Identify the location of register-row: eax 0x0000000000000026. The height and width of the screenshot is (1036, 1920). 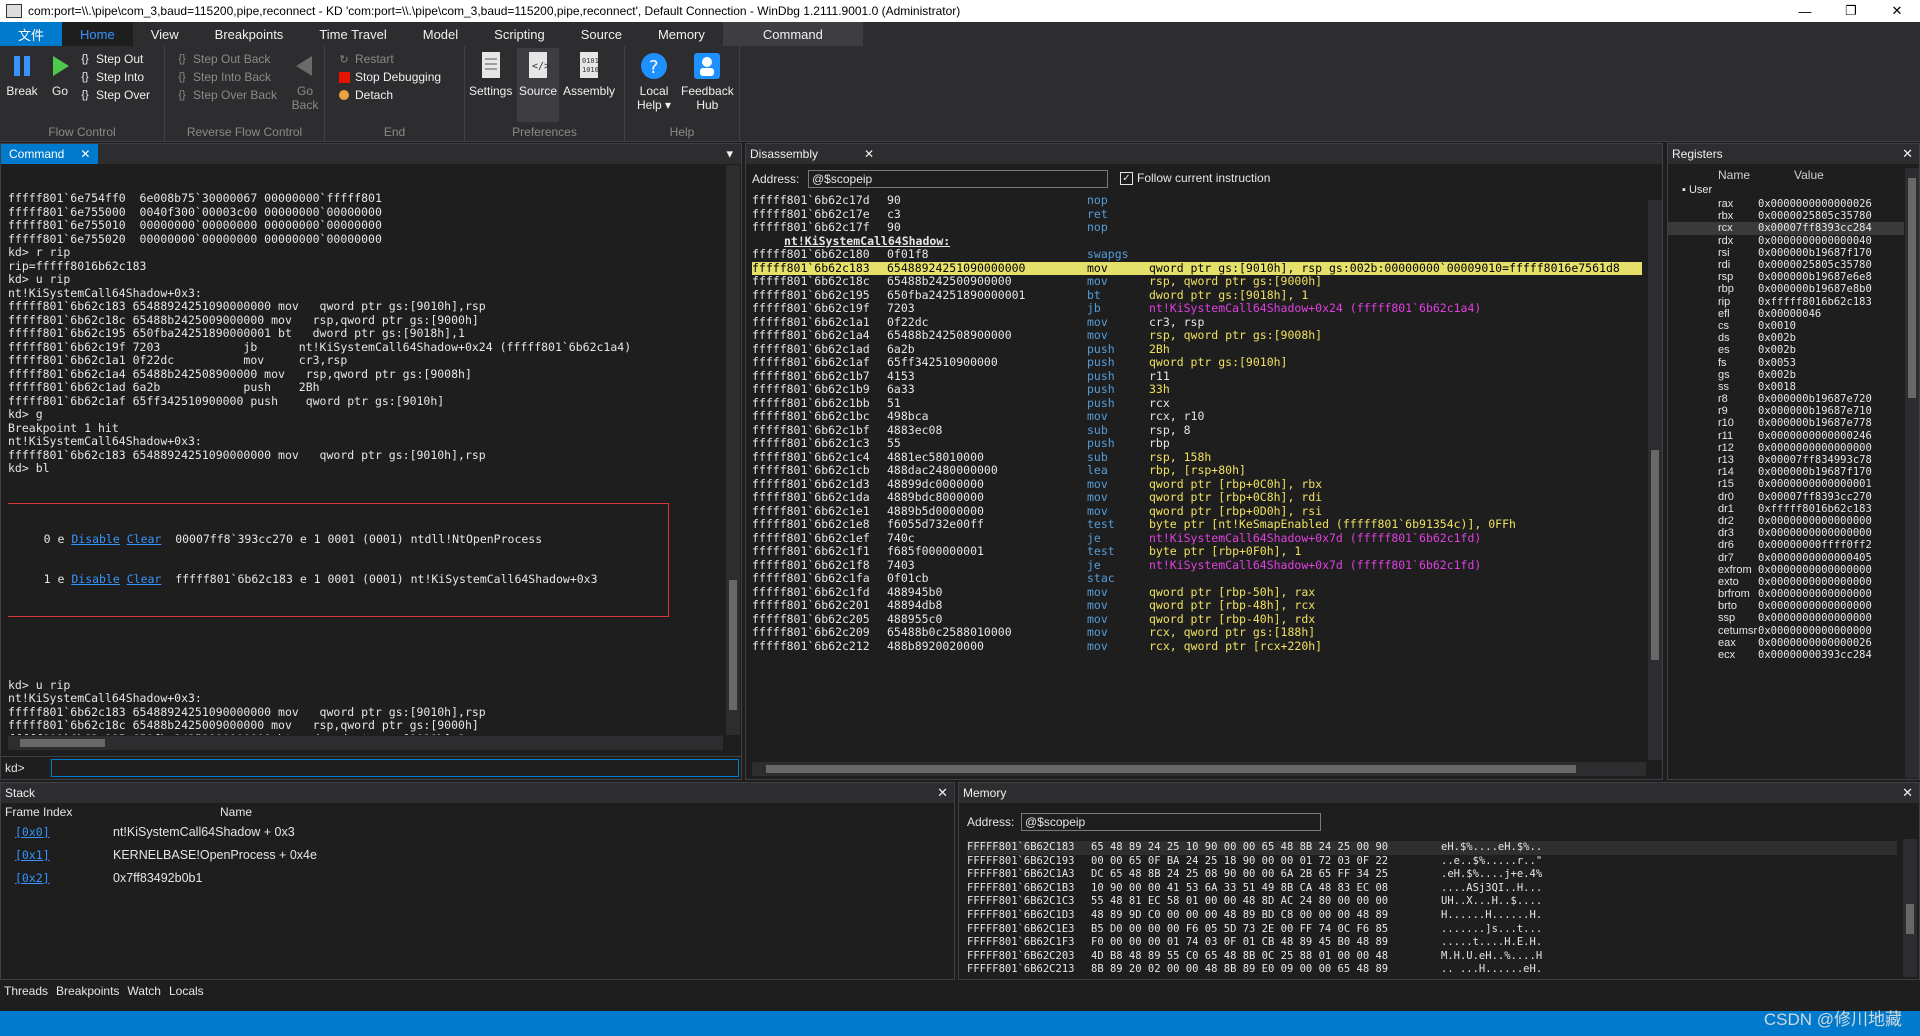
(1786, 643).